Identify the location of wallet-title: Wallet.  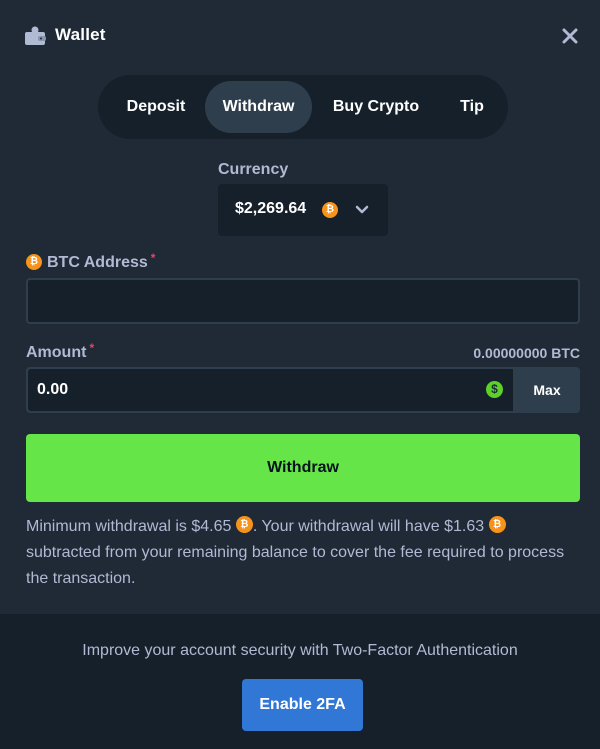
(80, 34).